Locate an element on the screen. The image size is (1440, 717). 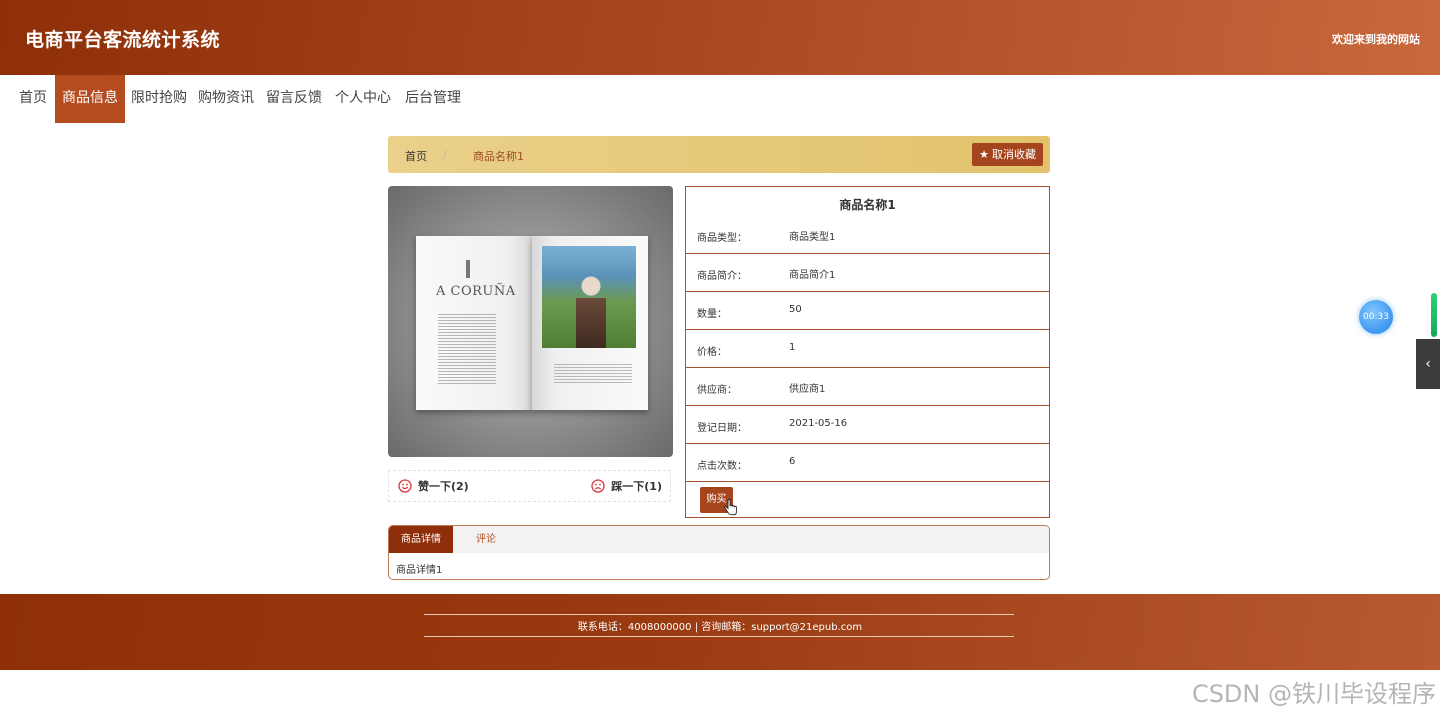
site-header: 电商平台客流统计系统 欢迎来到我的网站 is located at coordinates (720, 37).